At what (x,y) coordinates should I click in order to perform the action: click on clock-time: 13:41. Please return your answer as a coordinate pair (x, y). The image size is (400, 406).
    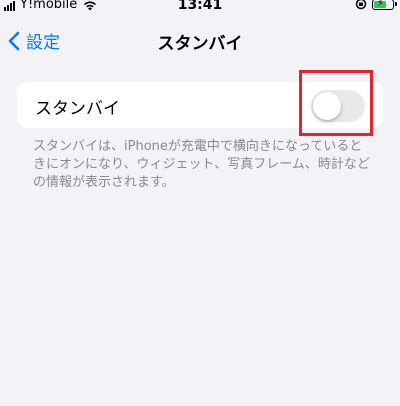
    Looking at the image, I should click on (200, 6).